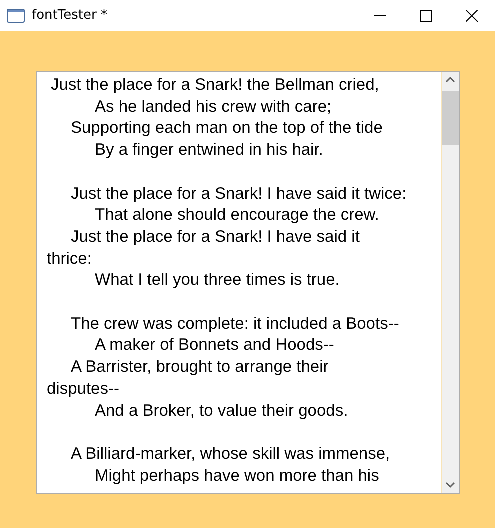  Describe the element at coordinates (16, 15) in the screenshot. I see `window-icon` at that location.